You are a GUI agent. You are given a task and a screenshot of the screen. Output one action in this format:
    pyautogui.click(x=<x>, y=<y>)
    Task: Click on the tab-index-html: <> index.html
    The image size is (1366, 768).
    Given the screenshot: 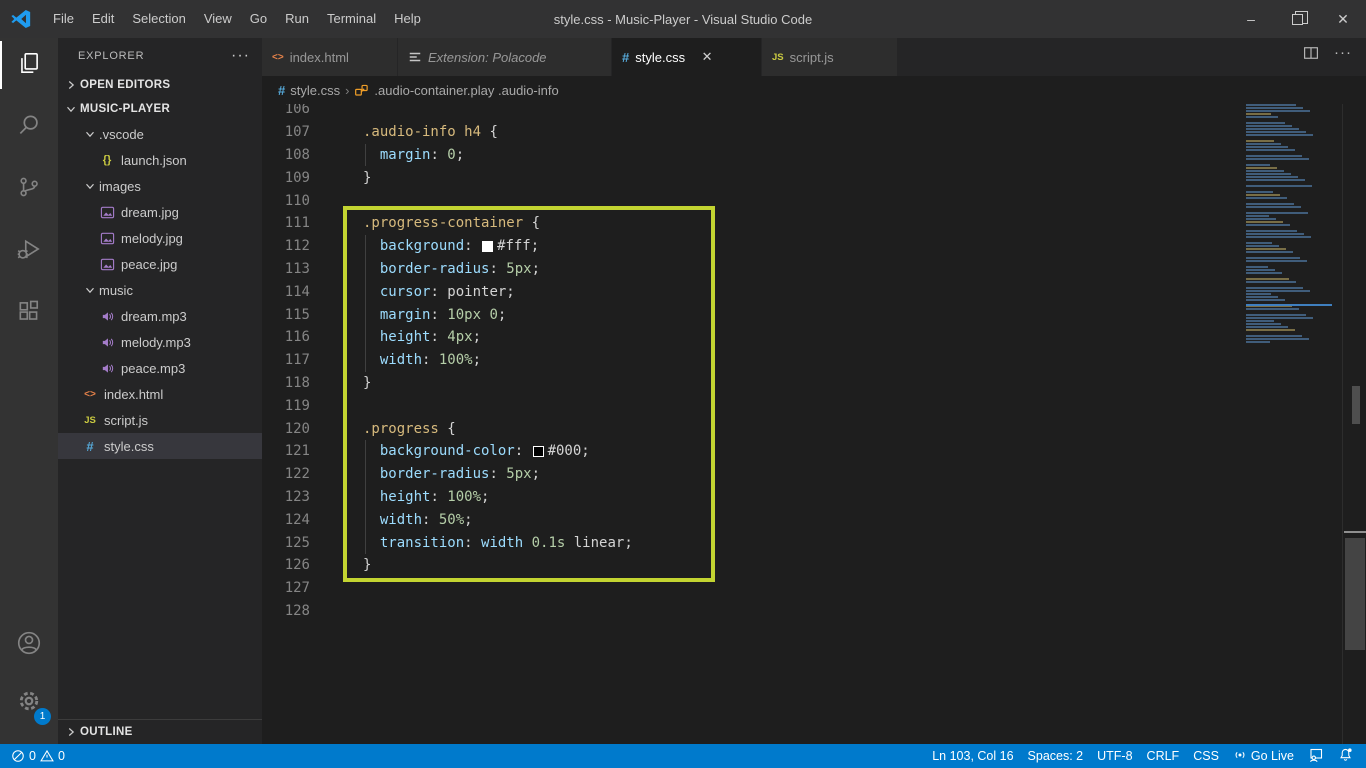 What is the action you would take?
    pyautogui.click(x=330, y=57)
    